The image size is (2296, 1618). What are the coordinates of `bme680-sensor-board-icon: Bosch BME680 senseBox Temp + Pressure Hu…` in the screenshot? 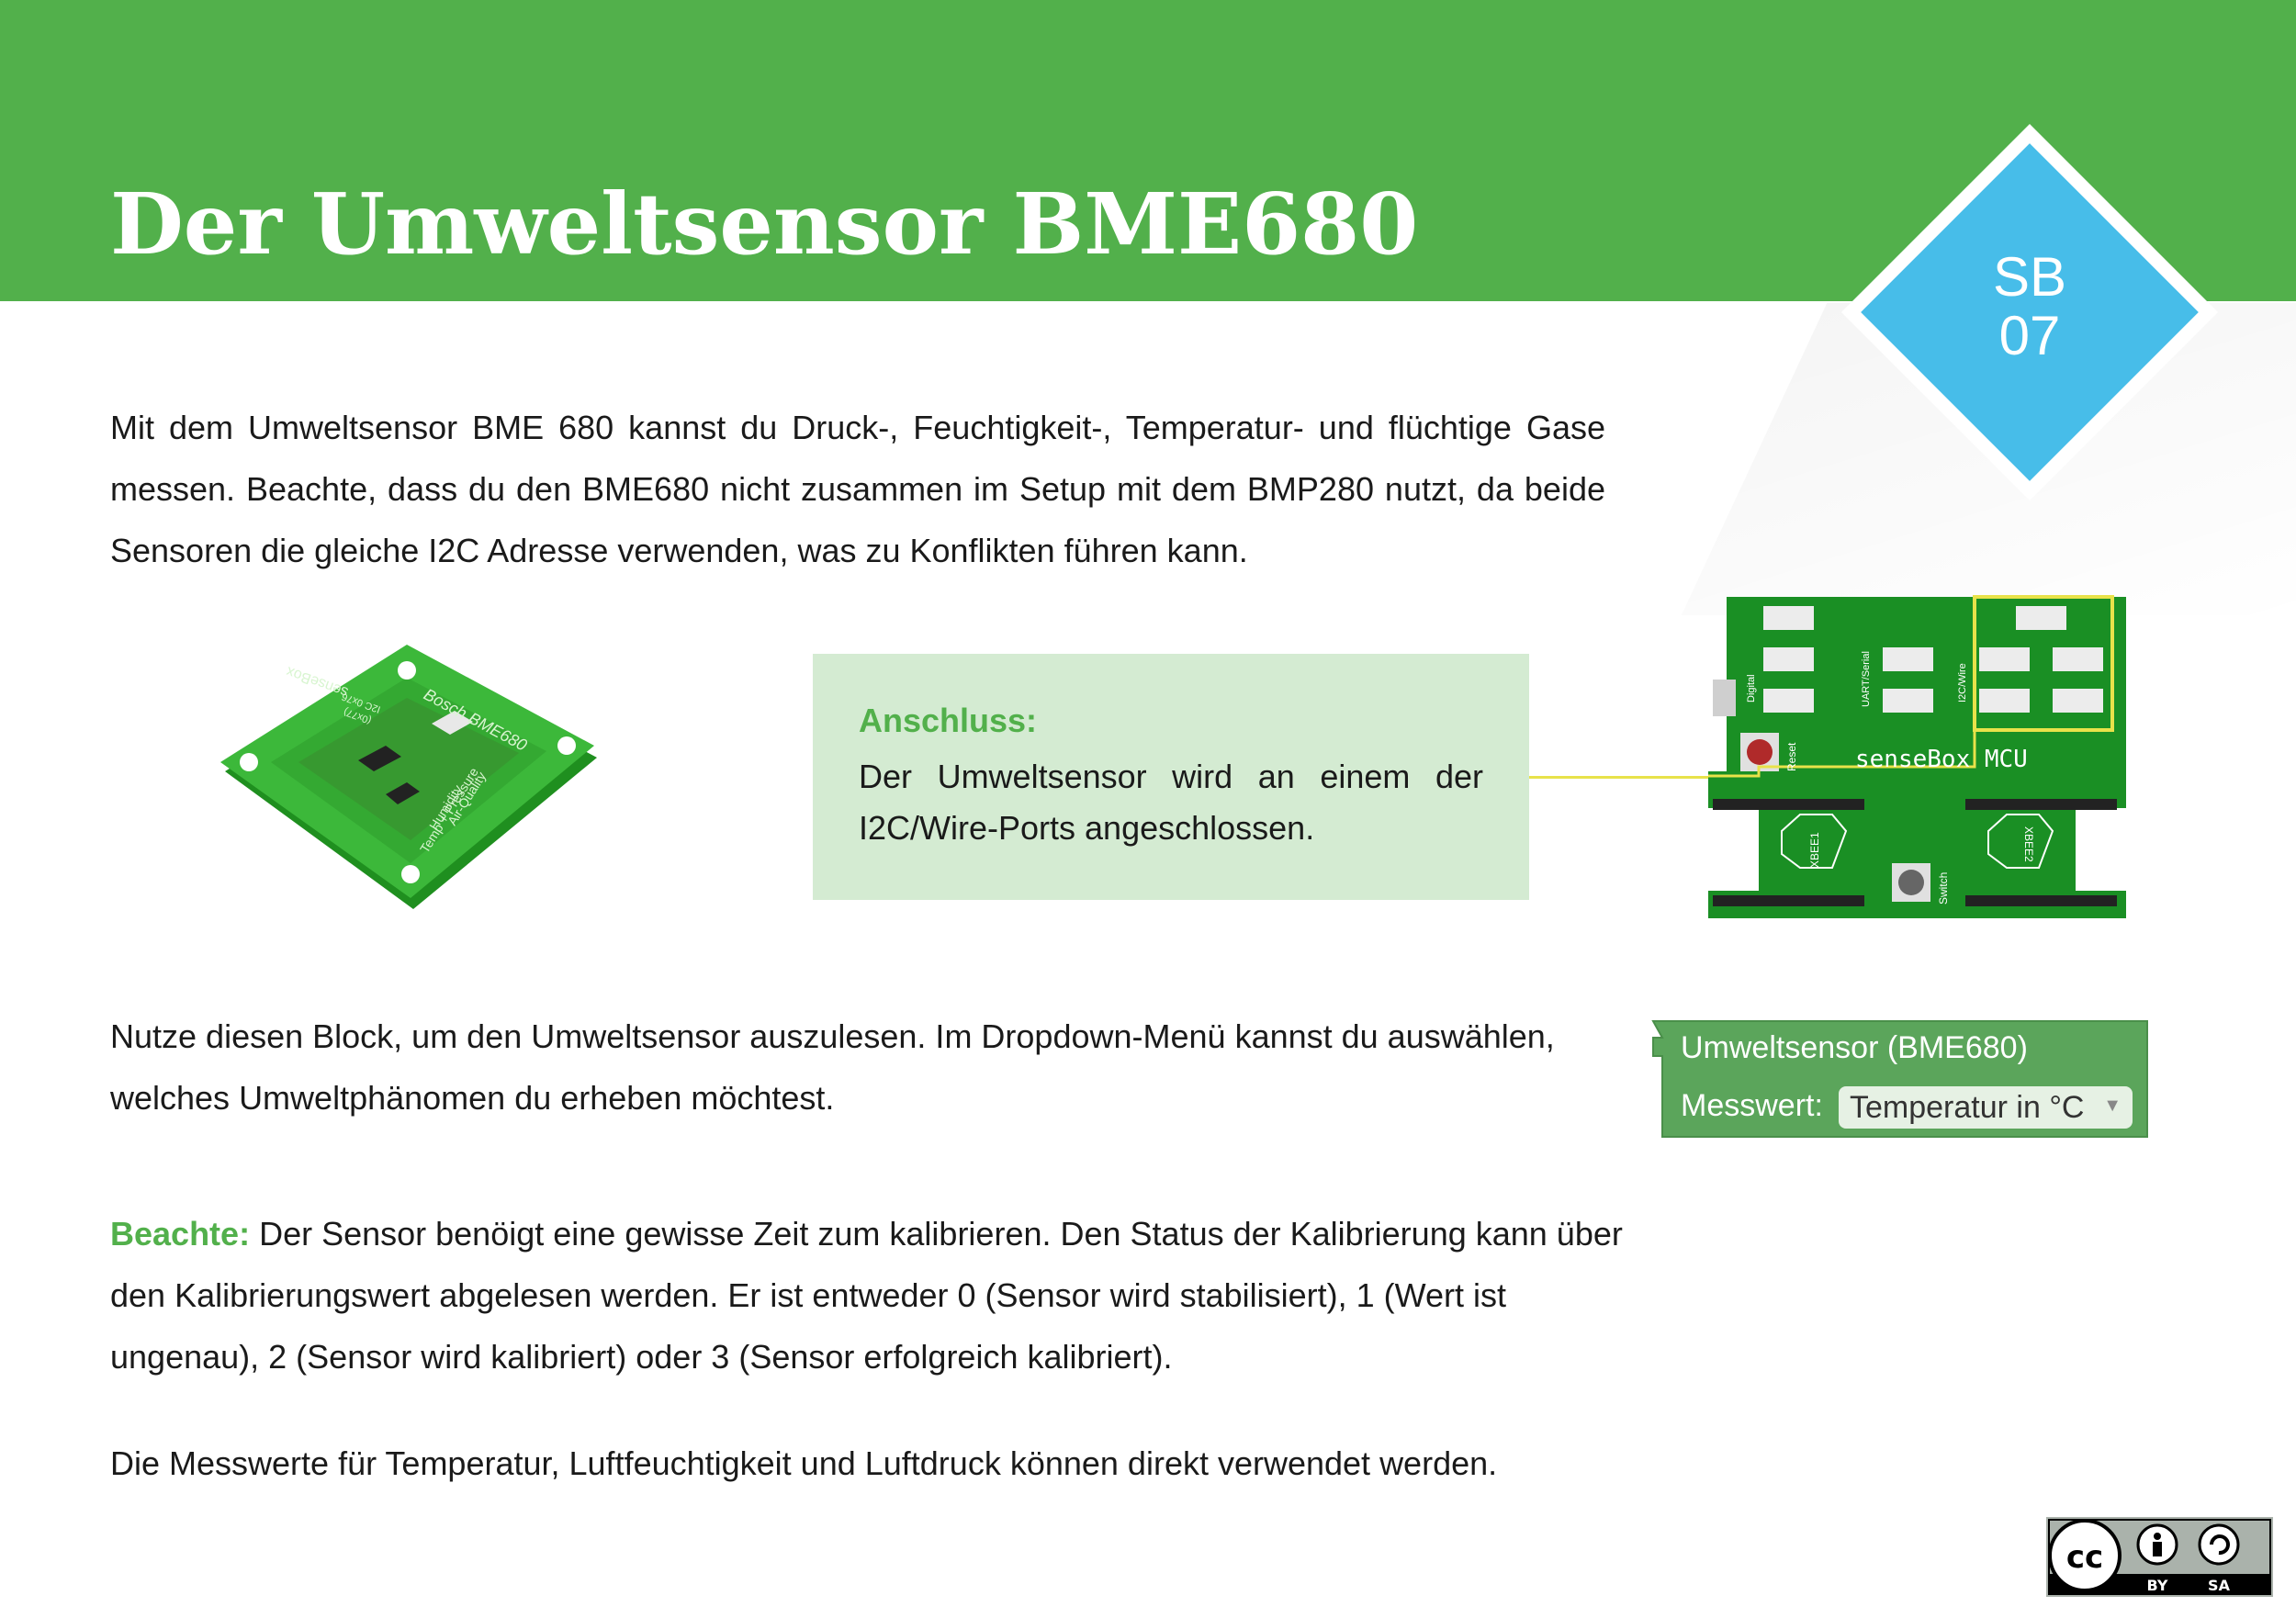 It's located at (408, 777).